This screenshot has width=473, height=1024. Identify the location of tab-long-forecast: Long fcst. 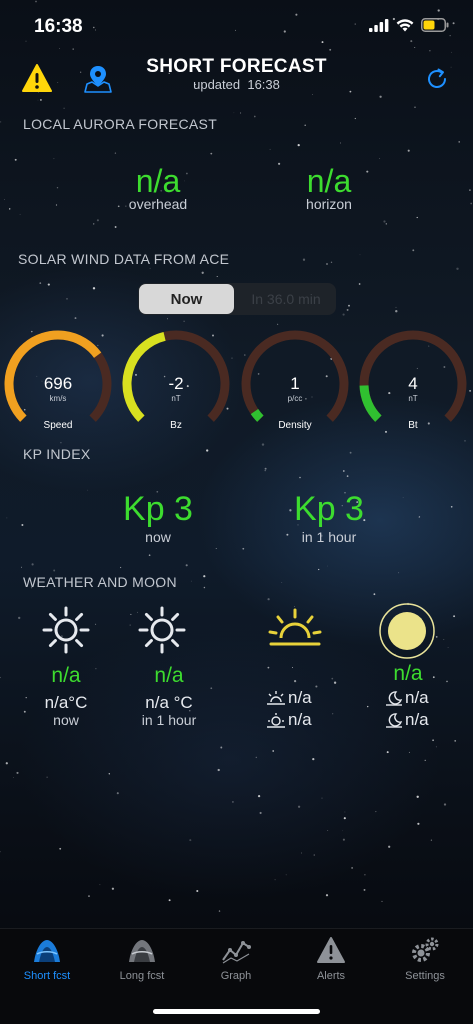
(142, 959).